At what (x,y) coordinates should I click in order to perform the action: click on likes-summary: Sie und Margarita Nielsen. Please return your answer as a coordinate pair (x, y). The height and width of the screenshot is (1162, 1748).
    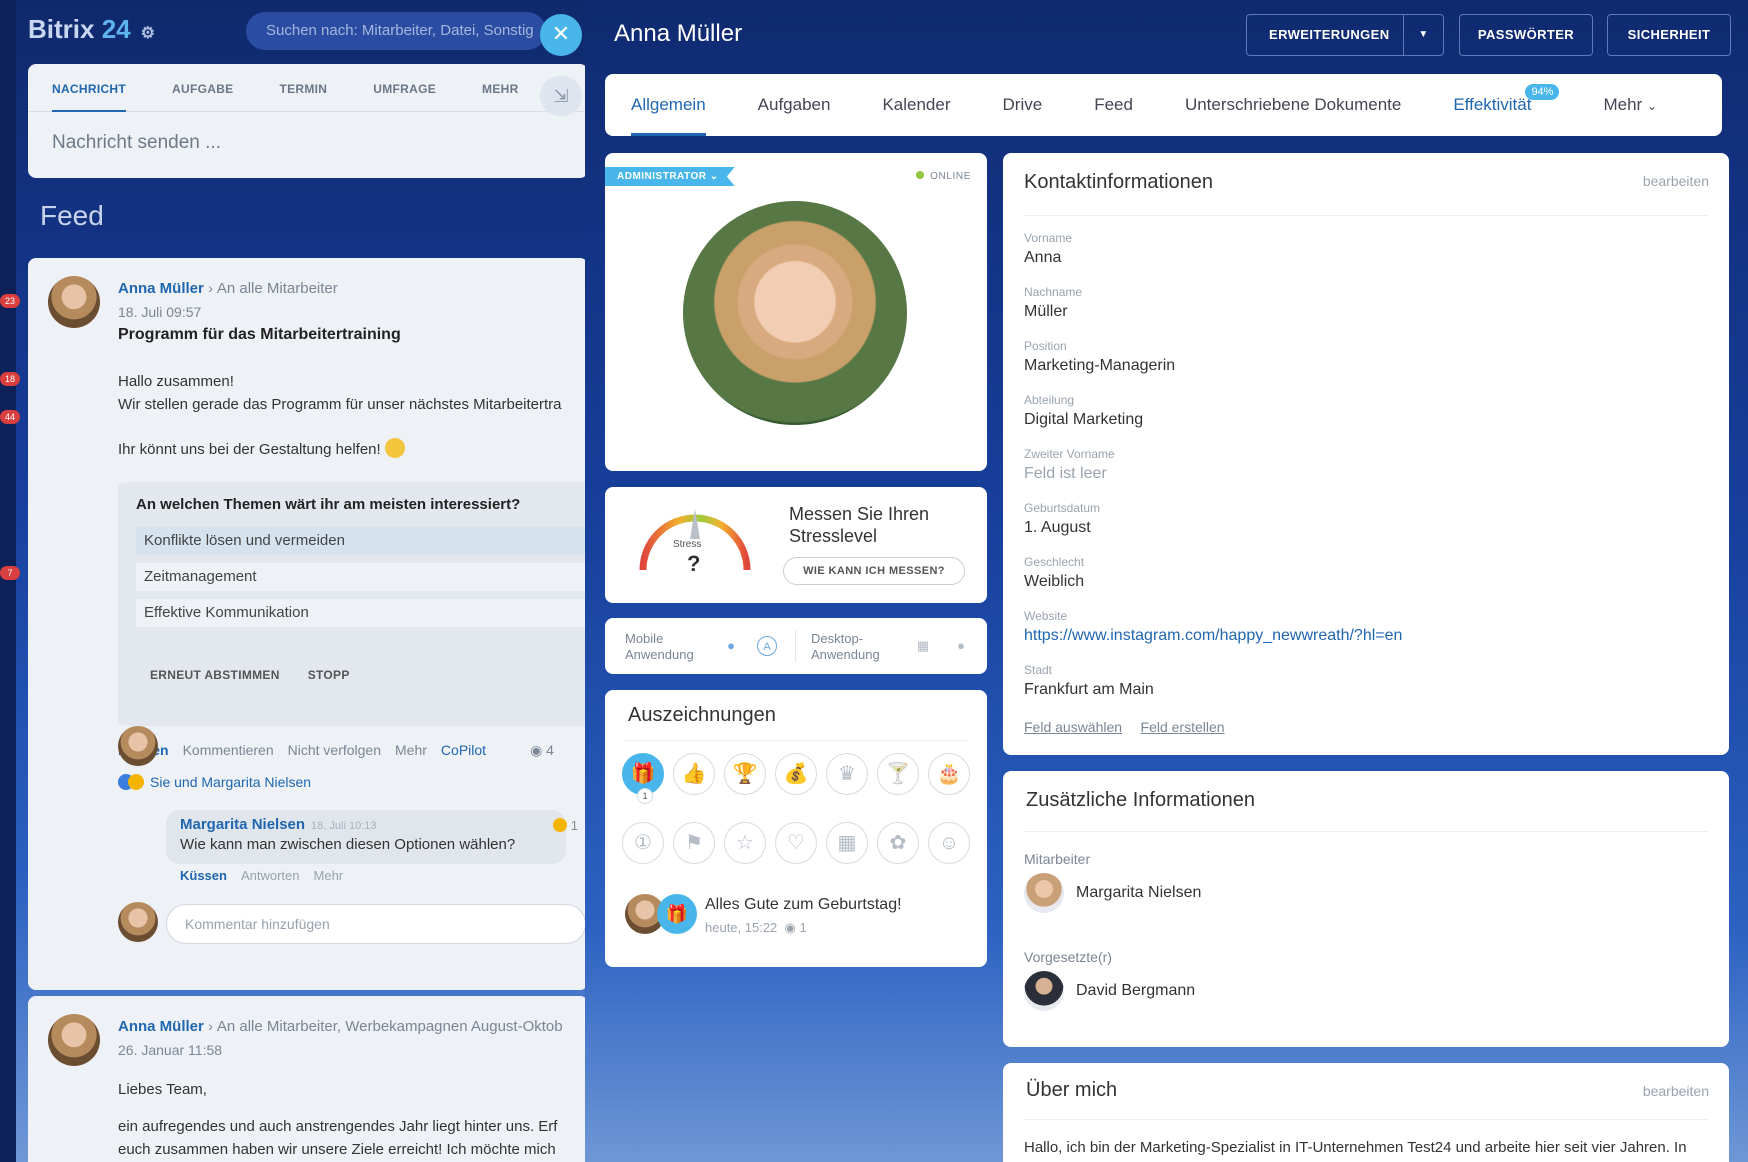
    Looking at the image, I should click on (214, 782).